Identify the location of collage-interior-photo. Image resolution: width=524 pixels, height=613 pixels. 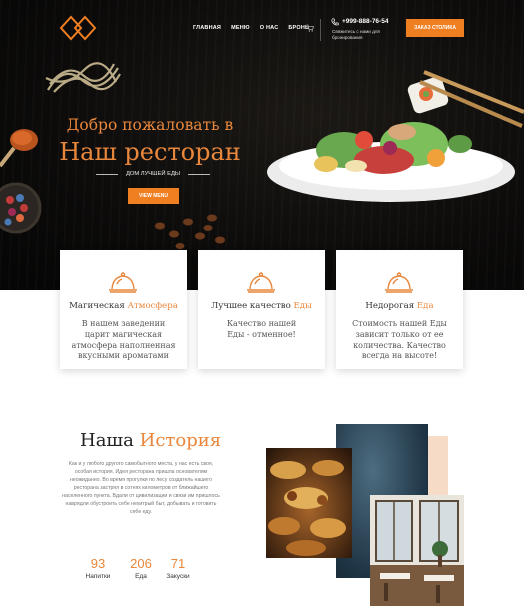
(417, 550).